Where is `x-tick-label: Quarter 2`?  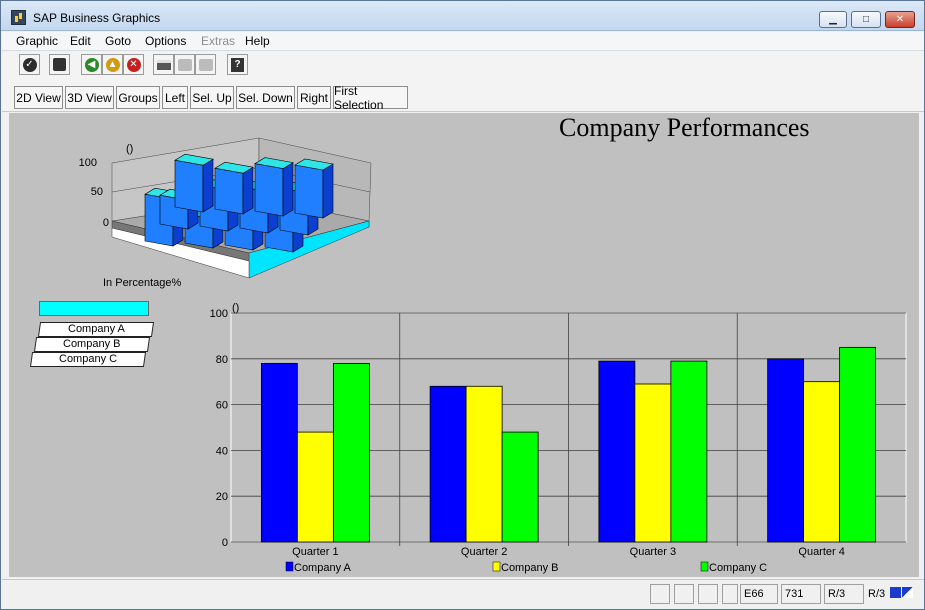 x-tick-label: Quarter 2 is located at coordinates (484, 552).